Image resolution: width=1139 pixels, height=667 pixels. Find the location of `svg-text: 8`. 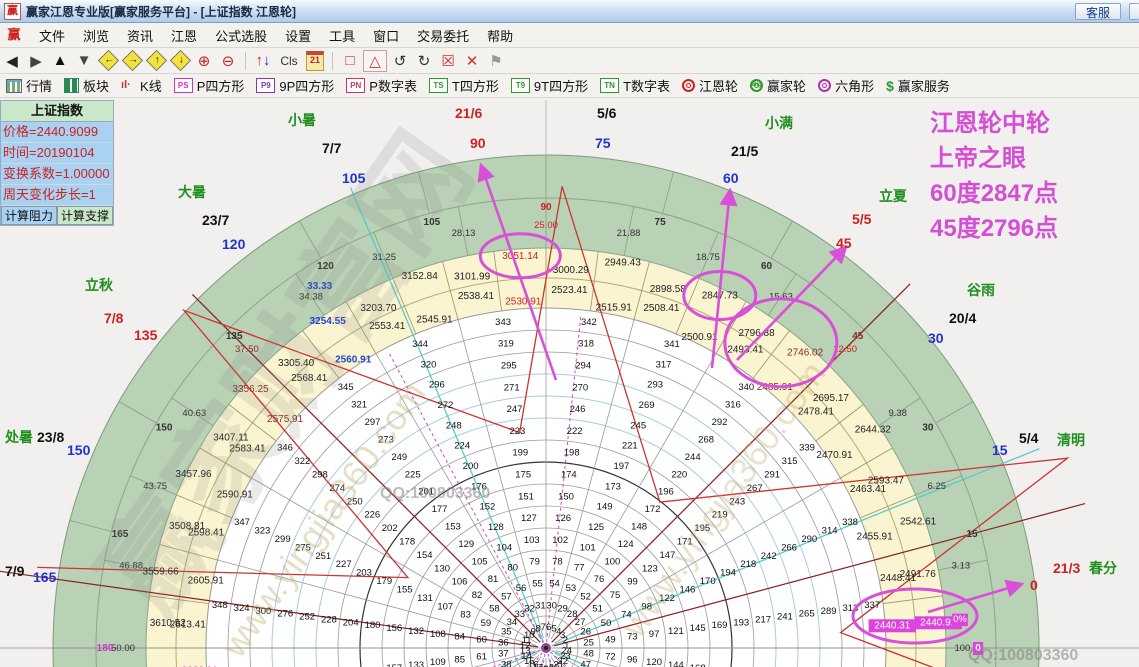

svg-text: 8 is located at coordinates (537, 629).